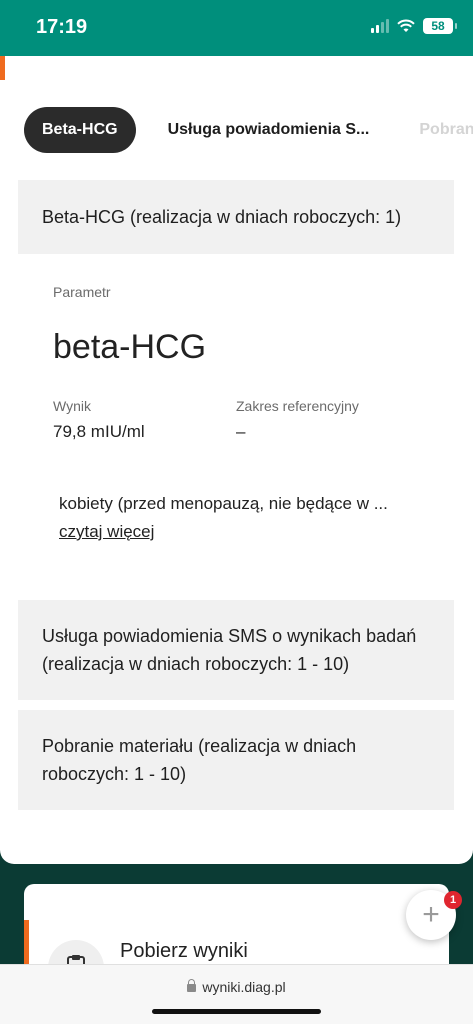 This screenshot has width=473, height=1024. I want to click on notification-badge: 1, so click(453, 900).